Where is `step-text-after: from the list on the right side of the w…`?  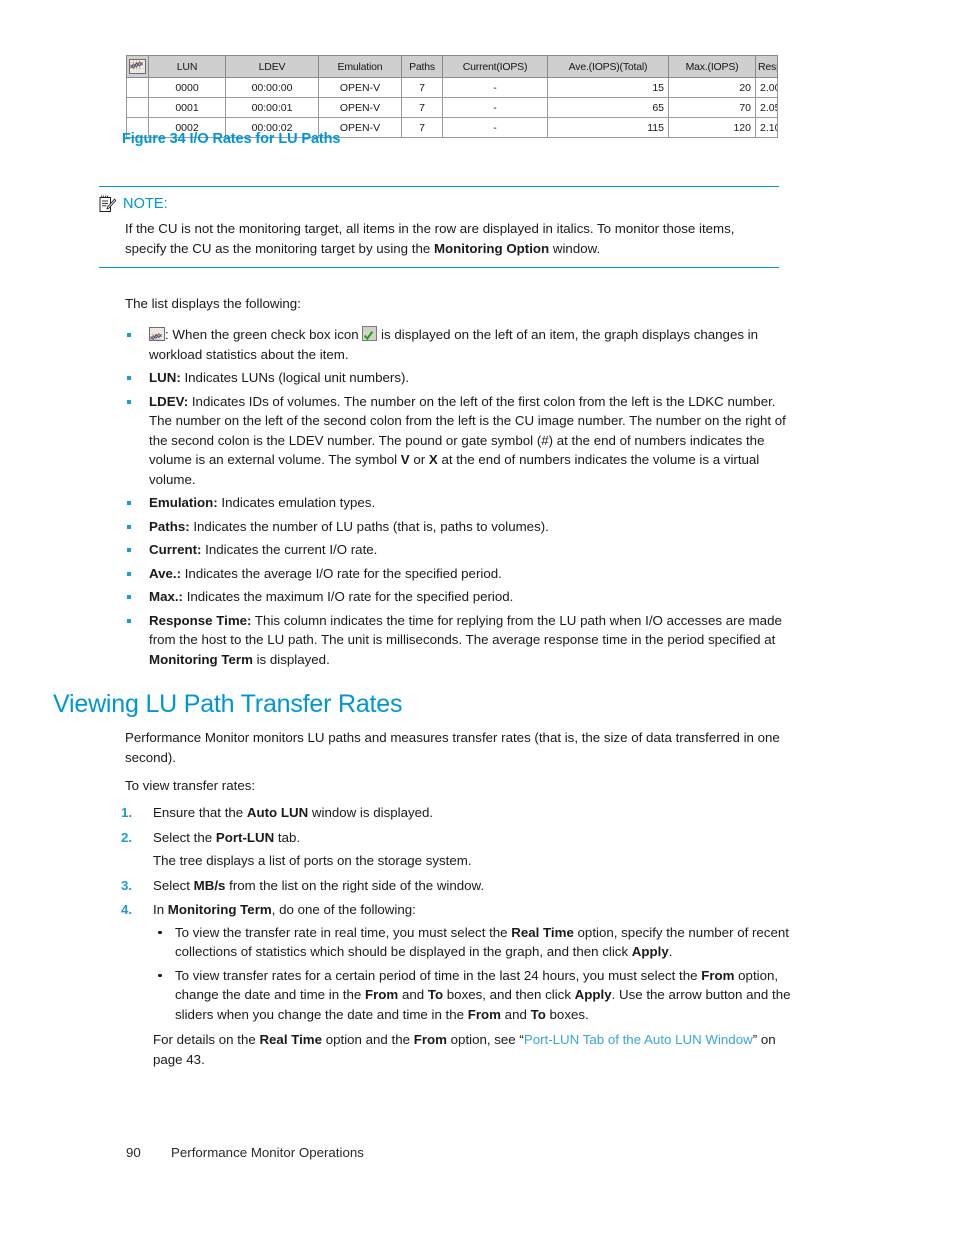 step-text-after: from the list on the right side of the w… is located at coordinates (355, 885).